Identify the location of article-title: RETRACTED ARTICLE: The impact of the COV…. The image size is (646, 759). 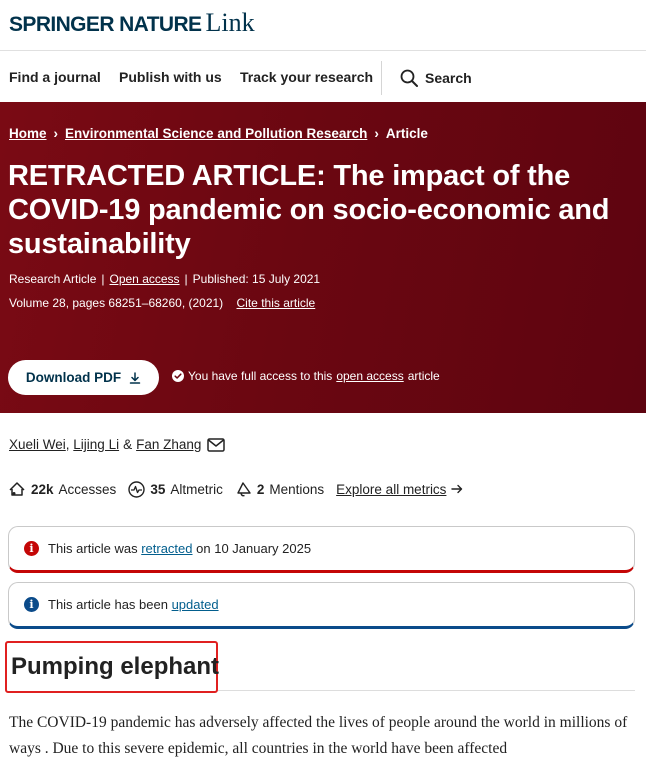
(309, 210).